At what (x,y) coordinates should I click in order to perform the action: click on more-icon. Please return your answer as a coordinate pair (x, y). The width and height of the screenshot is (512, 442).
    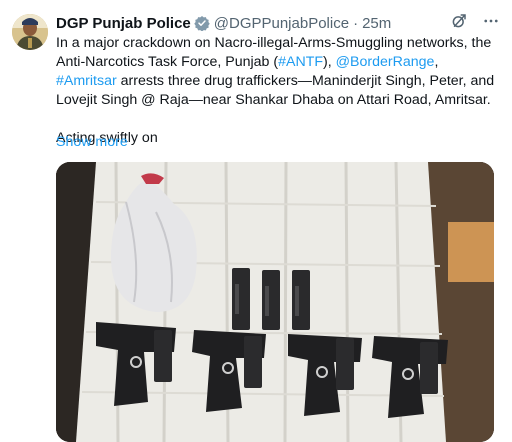
    Looking at the image, I should click on (491, 23).